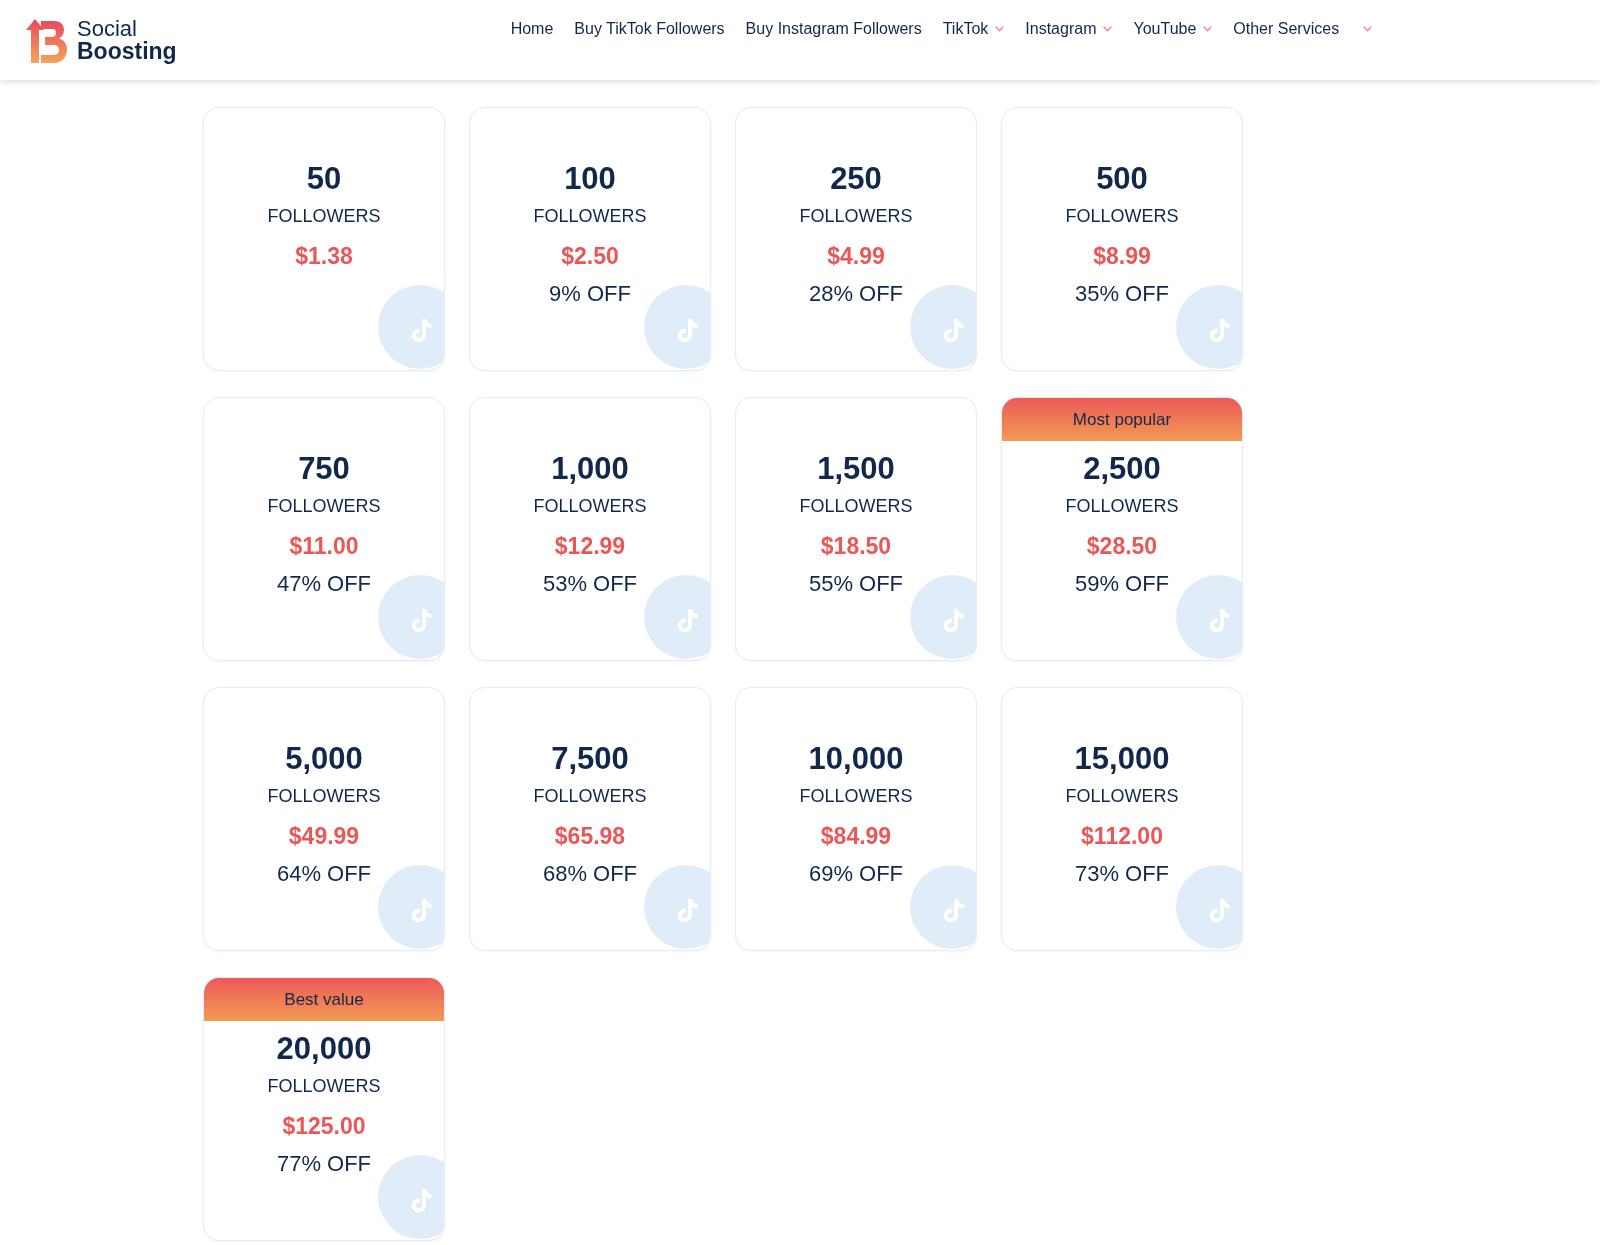  What do you see at coordinates (590, 256) in the screenshot?
I see `price: $2.50` at bounding box center [590, 256].